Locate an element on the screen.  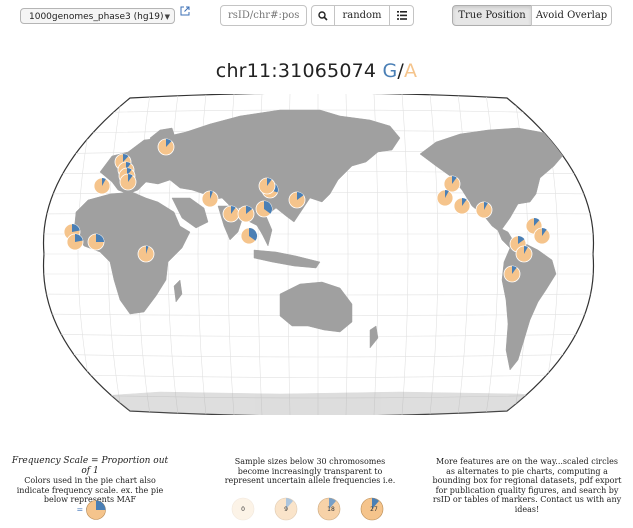
alt-allele: A is located at coordinates (410, 71).